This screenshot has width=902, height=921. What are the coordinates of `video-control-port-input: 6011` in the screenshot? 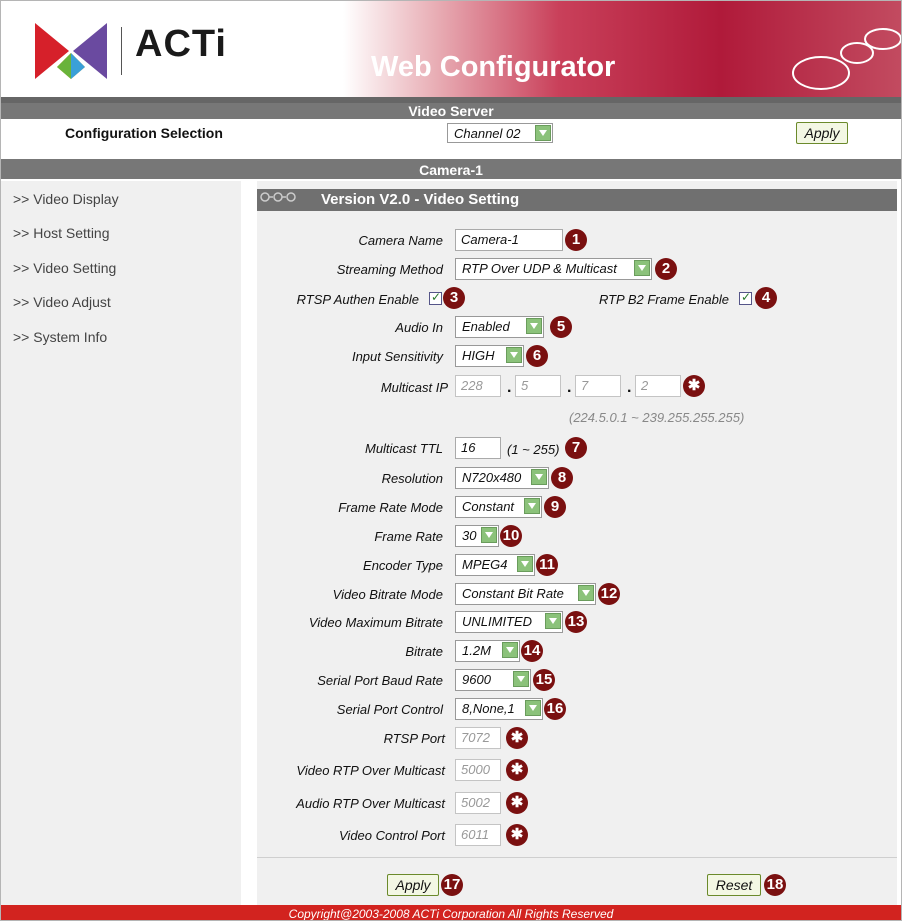 It's located at (478, 835).